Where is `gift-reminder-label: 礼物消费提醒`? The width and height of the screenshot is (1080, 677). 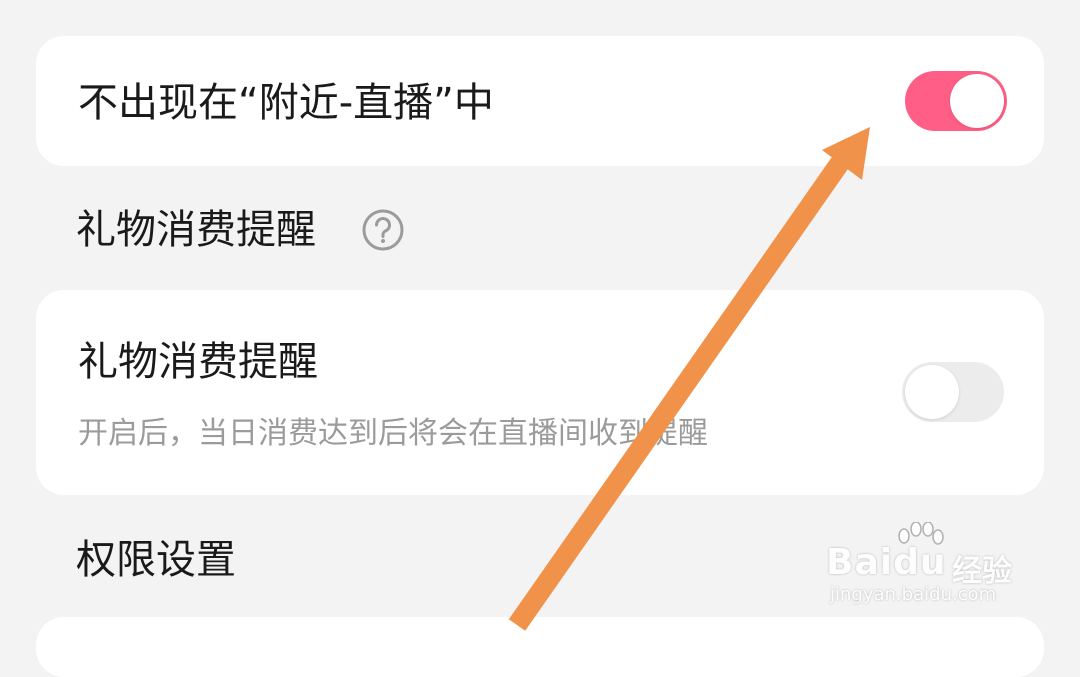 gift-reminder-label: 礼物消费提醒 is located at coordinates (198, 362).